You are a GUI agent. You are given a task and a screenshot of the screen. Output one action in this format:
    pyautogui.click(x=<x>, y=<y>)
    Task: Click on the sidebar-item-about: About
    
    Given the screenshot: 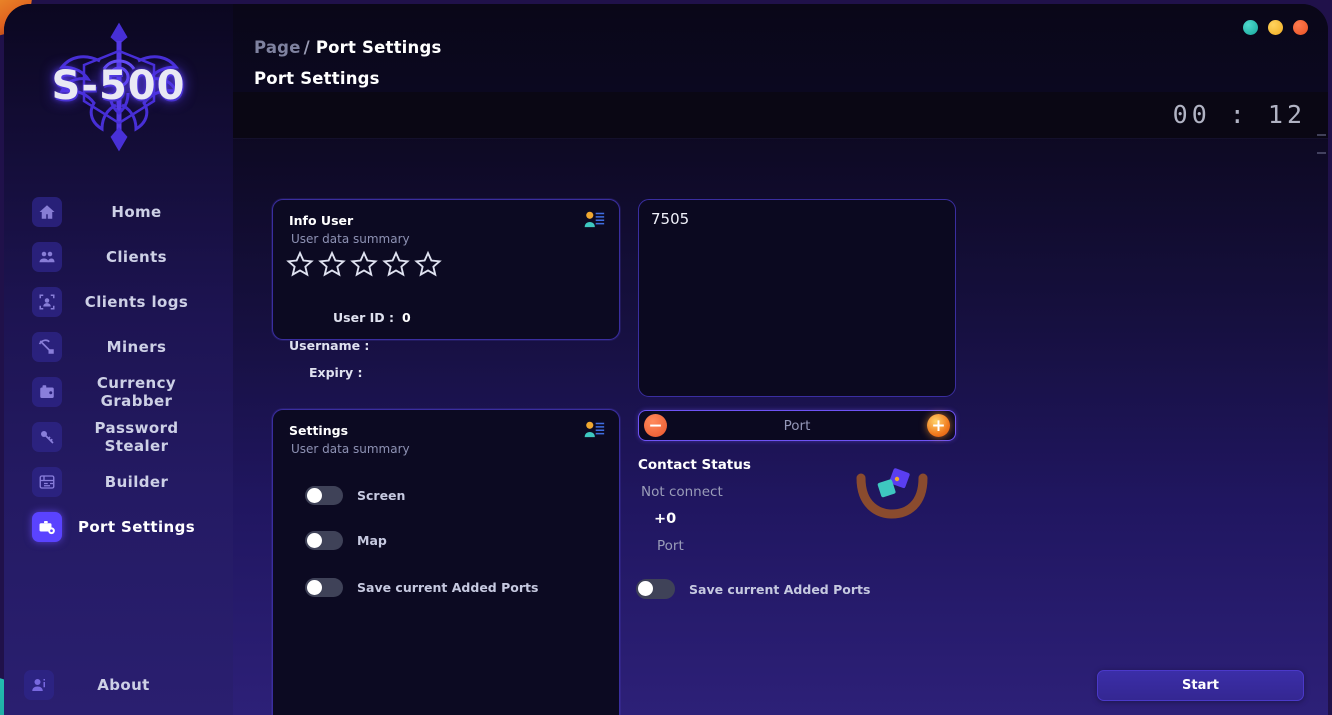 What is the action you would take?
    pyautogui.click(x=118, y=684)
    